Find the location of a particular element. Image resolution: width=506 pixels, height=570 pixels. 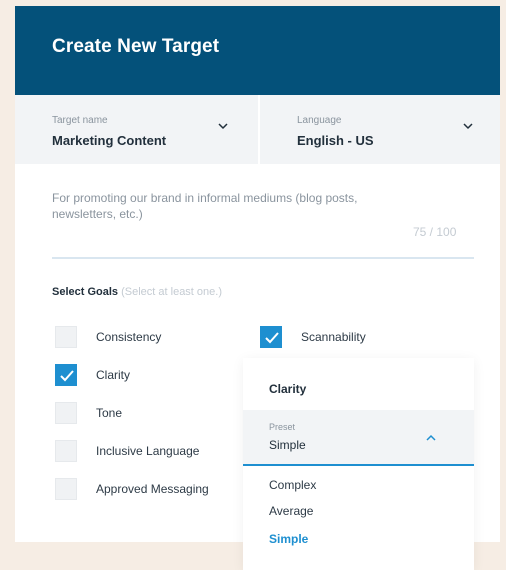

page-title: Create New Target is located at coordinates (136, 46).